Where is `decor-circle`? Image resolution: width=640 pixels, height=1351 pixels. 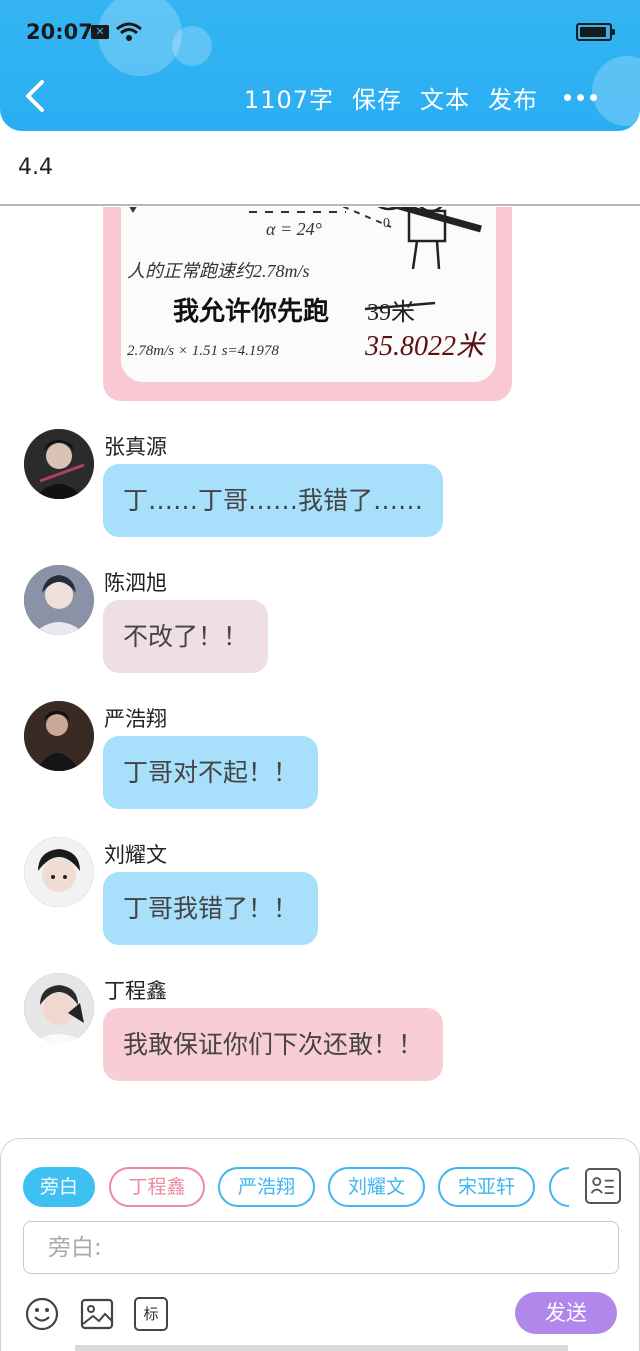
decor-circle is located at coordinates (616, 91).